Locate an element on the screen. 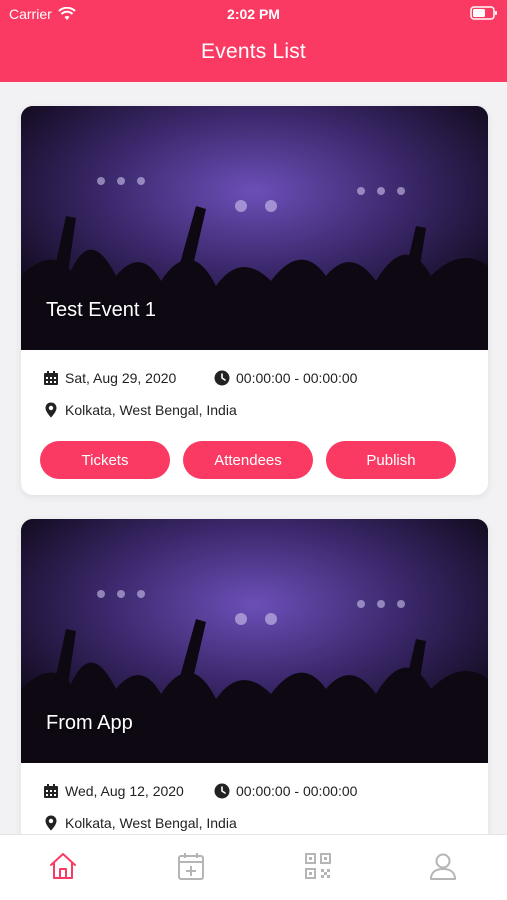 Image resolution: width=507 pixels, height=900 pixels. tab-profile is located at coordinates (443, 866).